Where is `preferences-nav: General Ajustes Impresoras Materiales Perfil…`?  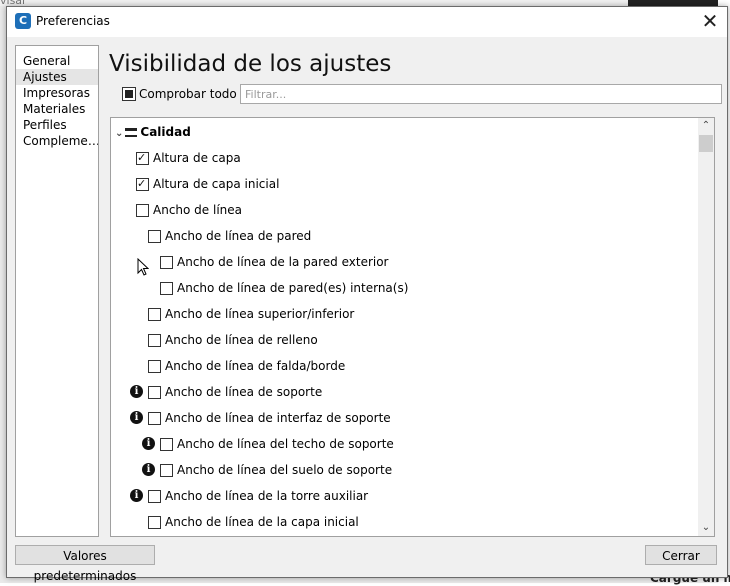 preferences-nav: General Ajustes Impresoras Materiales Perfil… is located at coordinates (57, 291).